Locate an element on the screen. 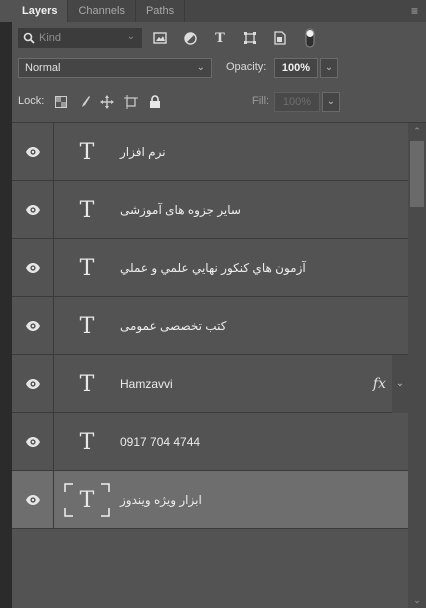 The height and width of the screenshot is (608, 426). layer-row: T سایر جزوه های آموزشی is located at coordinates (210, 210).